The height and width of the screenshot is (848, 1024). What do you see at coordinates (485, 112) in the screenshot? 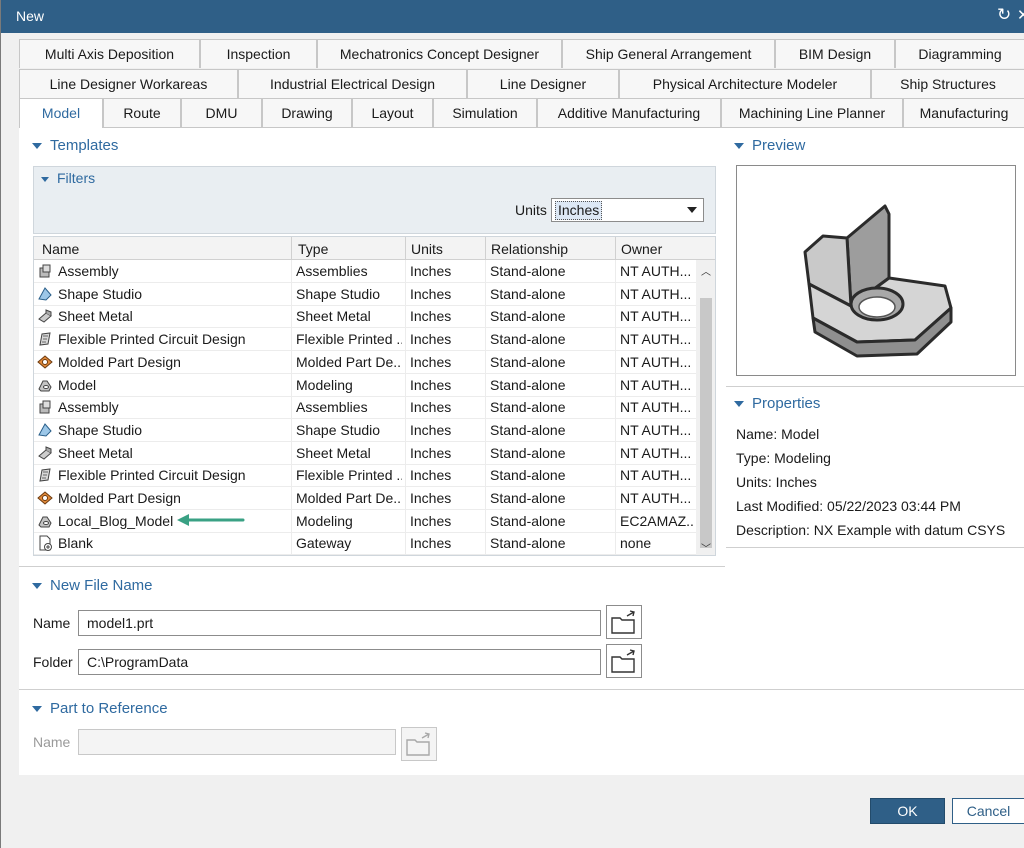
I see `tab-simulation: Simulation` at bounding box center [485, 112].